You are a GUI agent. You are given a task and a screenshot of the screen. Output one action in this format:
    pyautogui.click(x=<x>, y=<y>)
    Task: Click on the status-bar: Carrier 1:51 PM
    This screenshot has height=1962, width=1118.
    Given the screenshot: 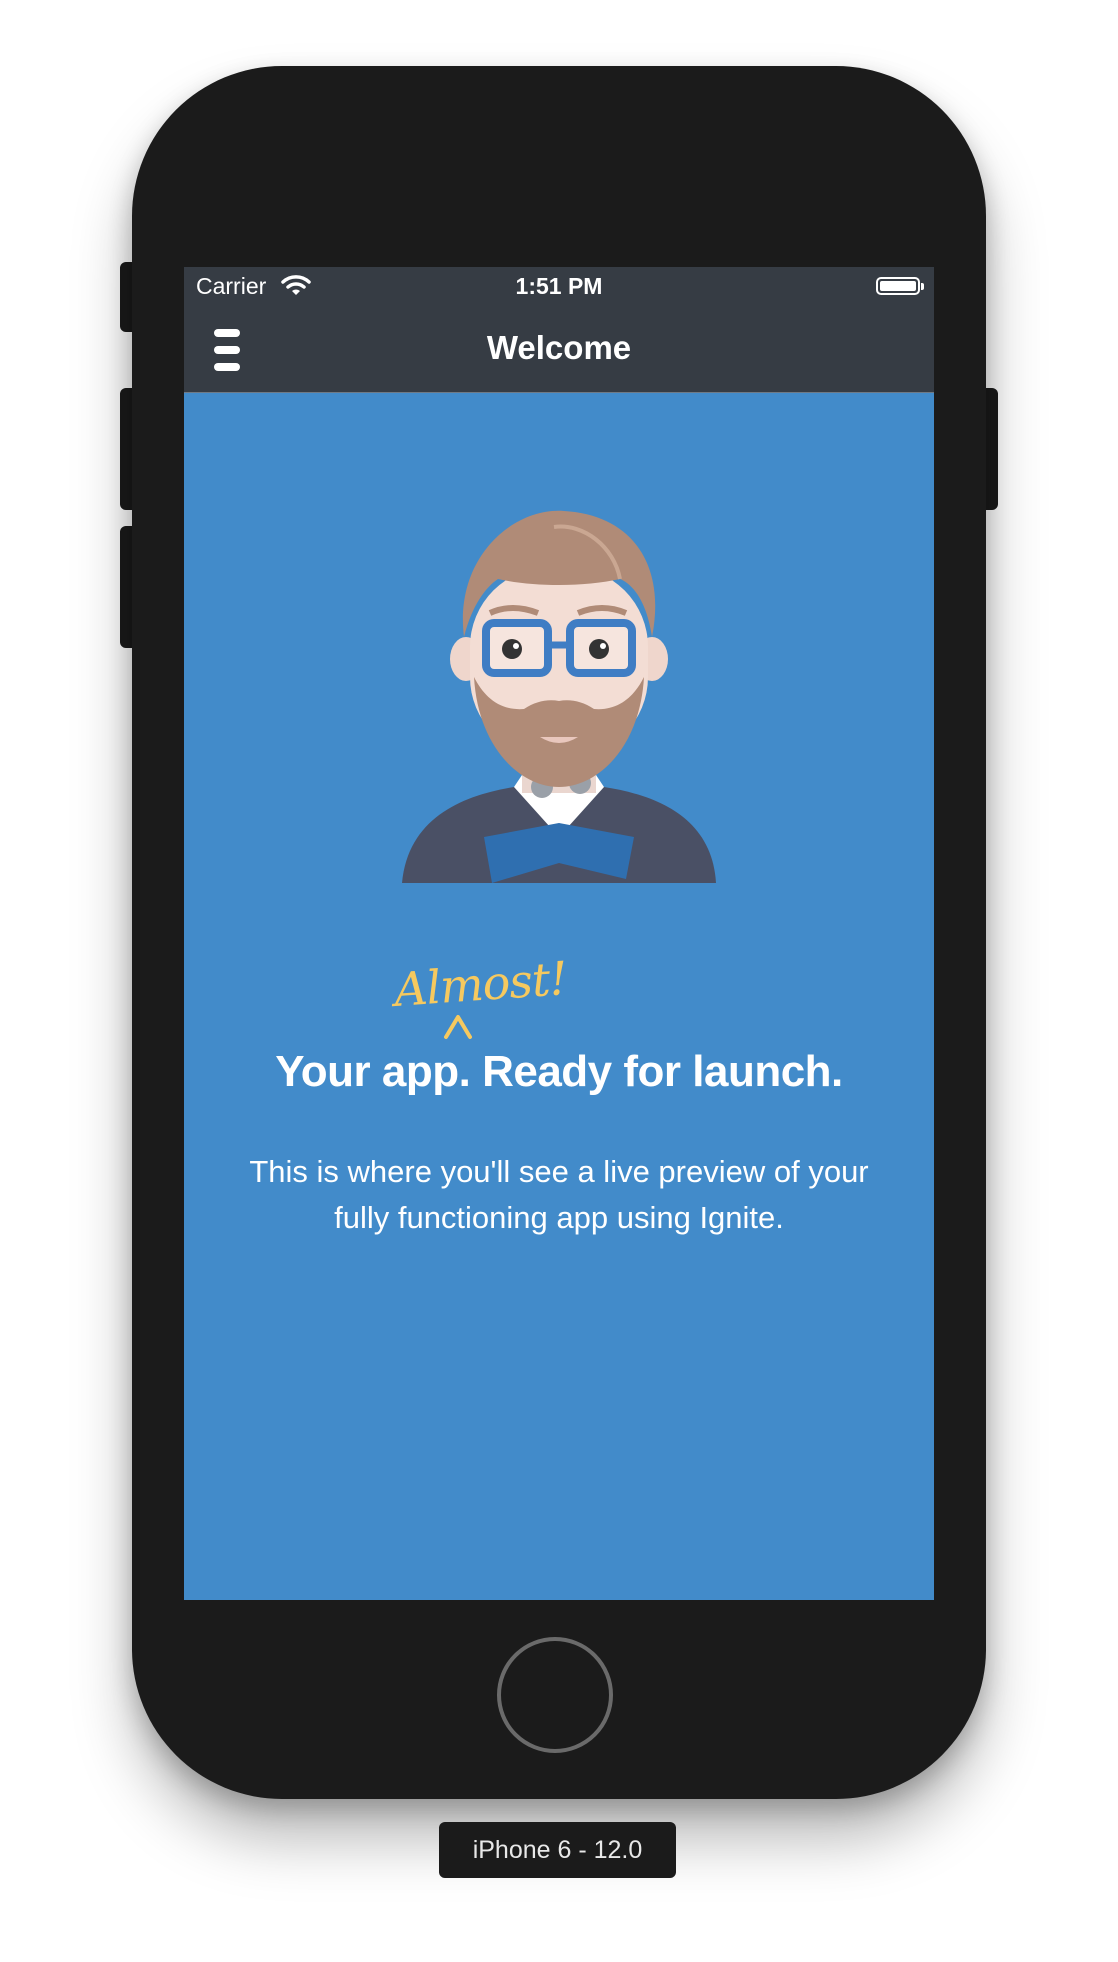 What is the action you would take?
    pyautogui.click(x=559, y=287)
    